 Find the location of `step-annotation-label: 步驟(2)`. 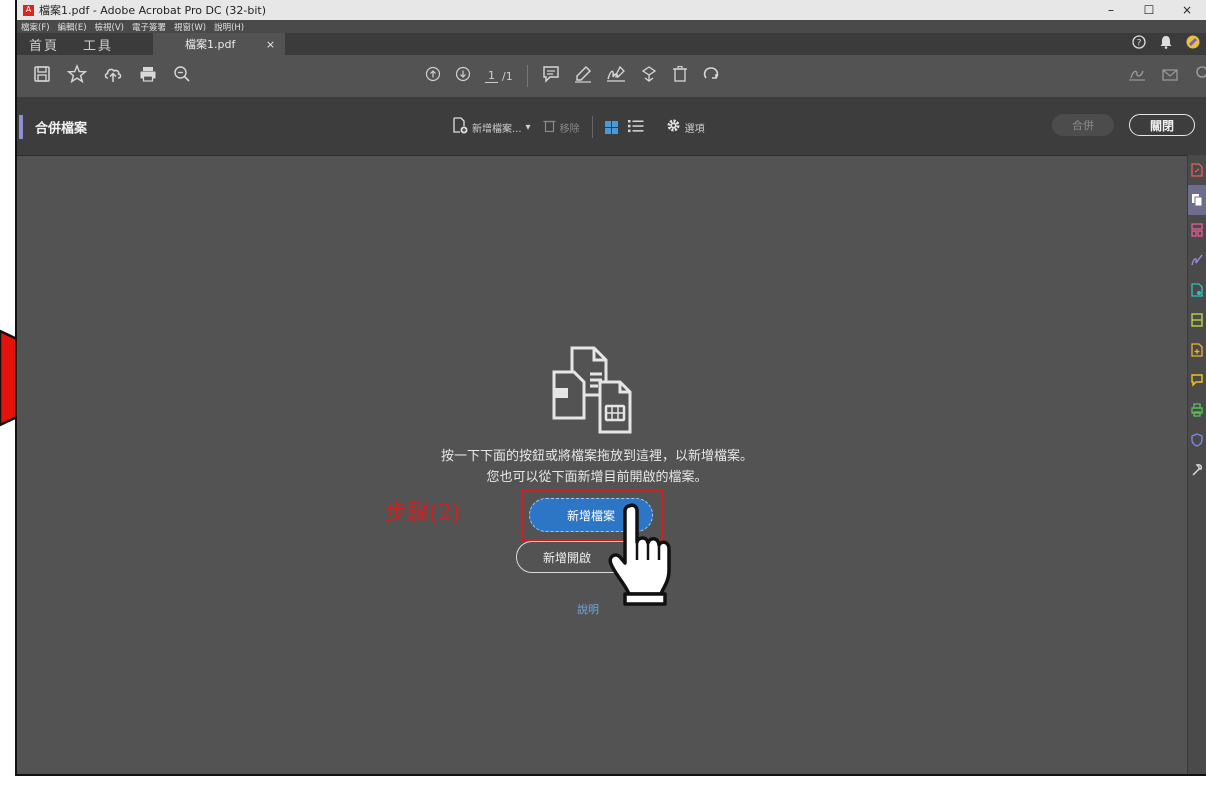

step-annotation-label: 步驟(2) is located at coordinates (423, 513).